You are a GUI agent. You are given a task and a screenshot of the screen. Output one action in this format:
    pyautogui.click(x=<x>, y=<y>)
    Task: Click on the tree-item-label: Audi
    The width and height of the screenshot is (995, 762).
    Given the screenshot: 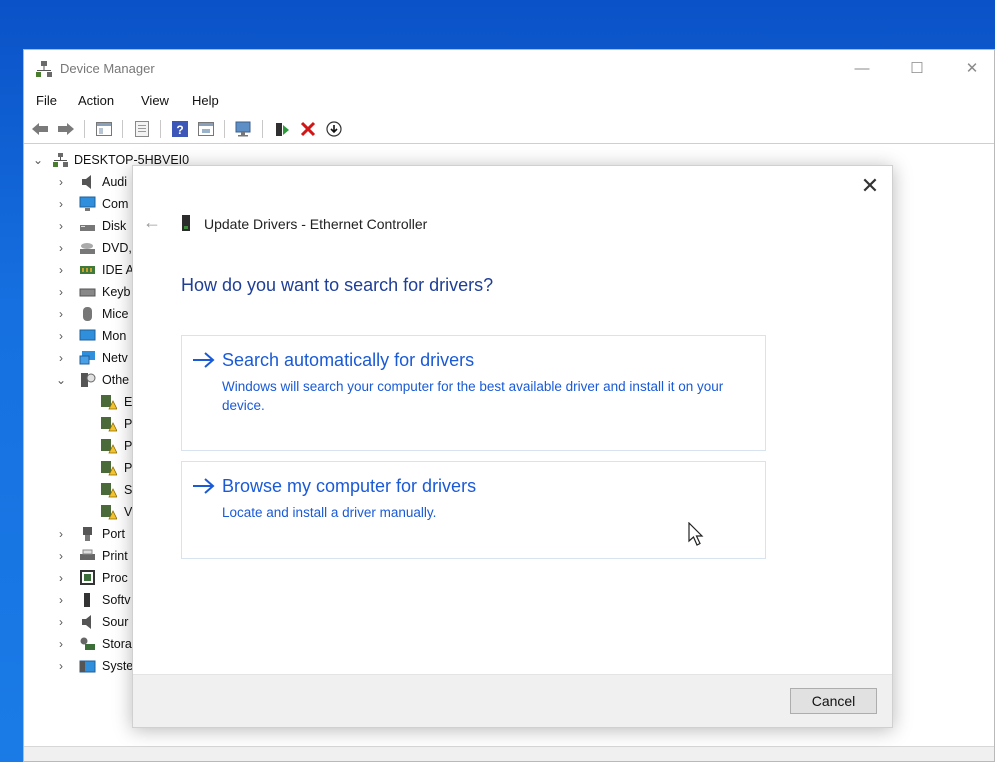 What is the action you would take?
    pyautogui.click(x=115, y=182)
    